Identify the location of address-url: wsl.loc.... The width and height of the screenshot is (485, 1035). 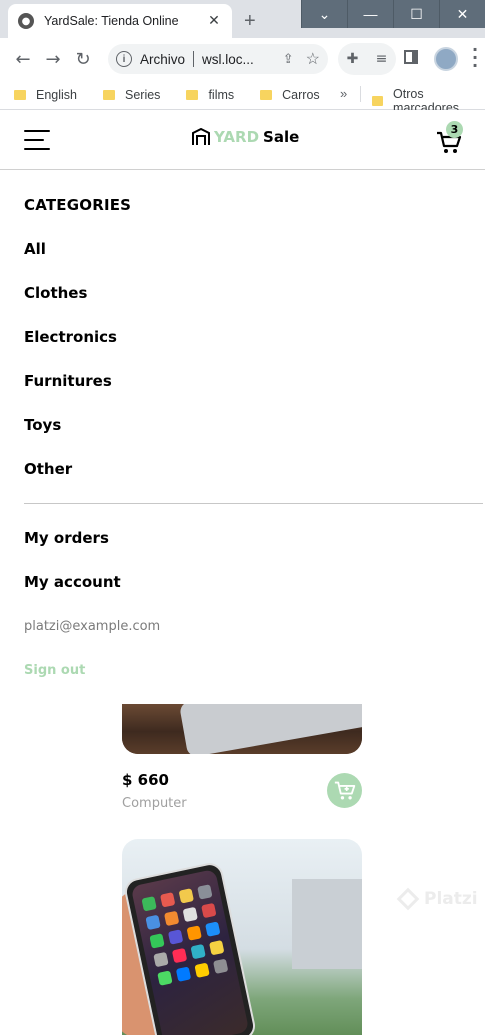
(228, 59).